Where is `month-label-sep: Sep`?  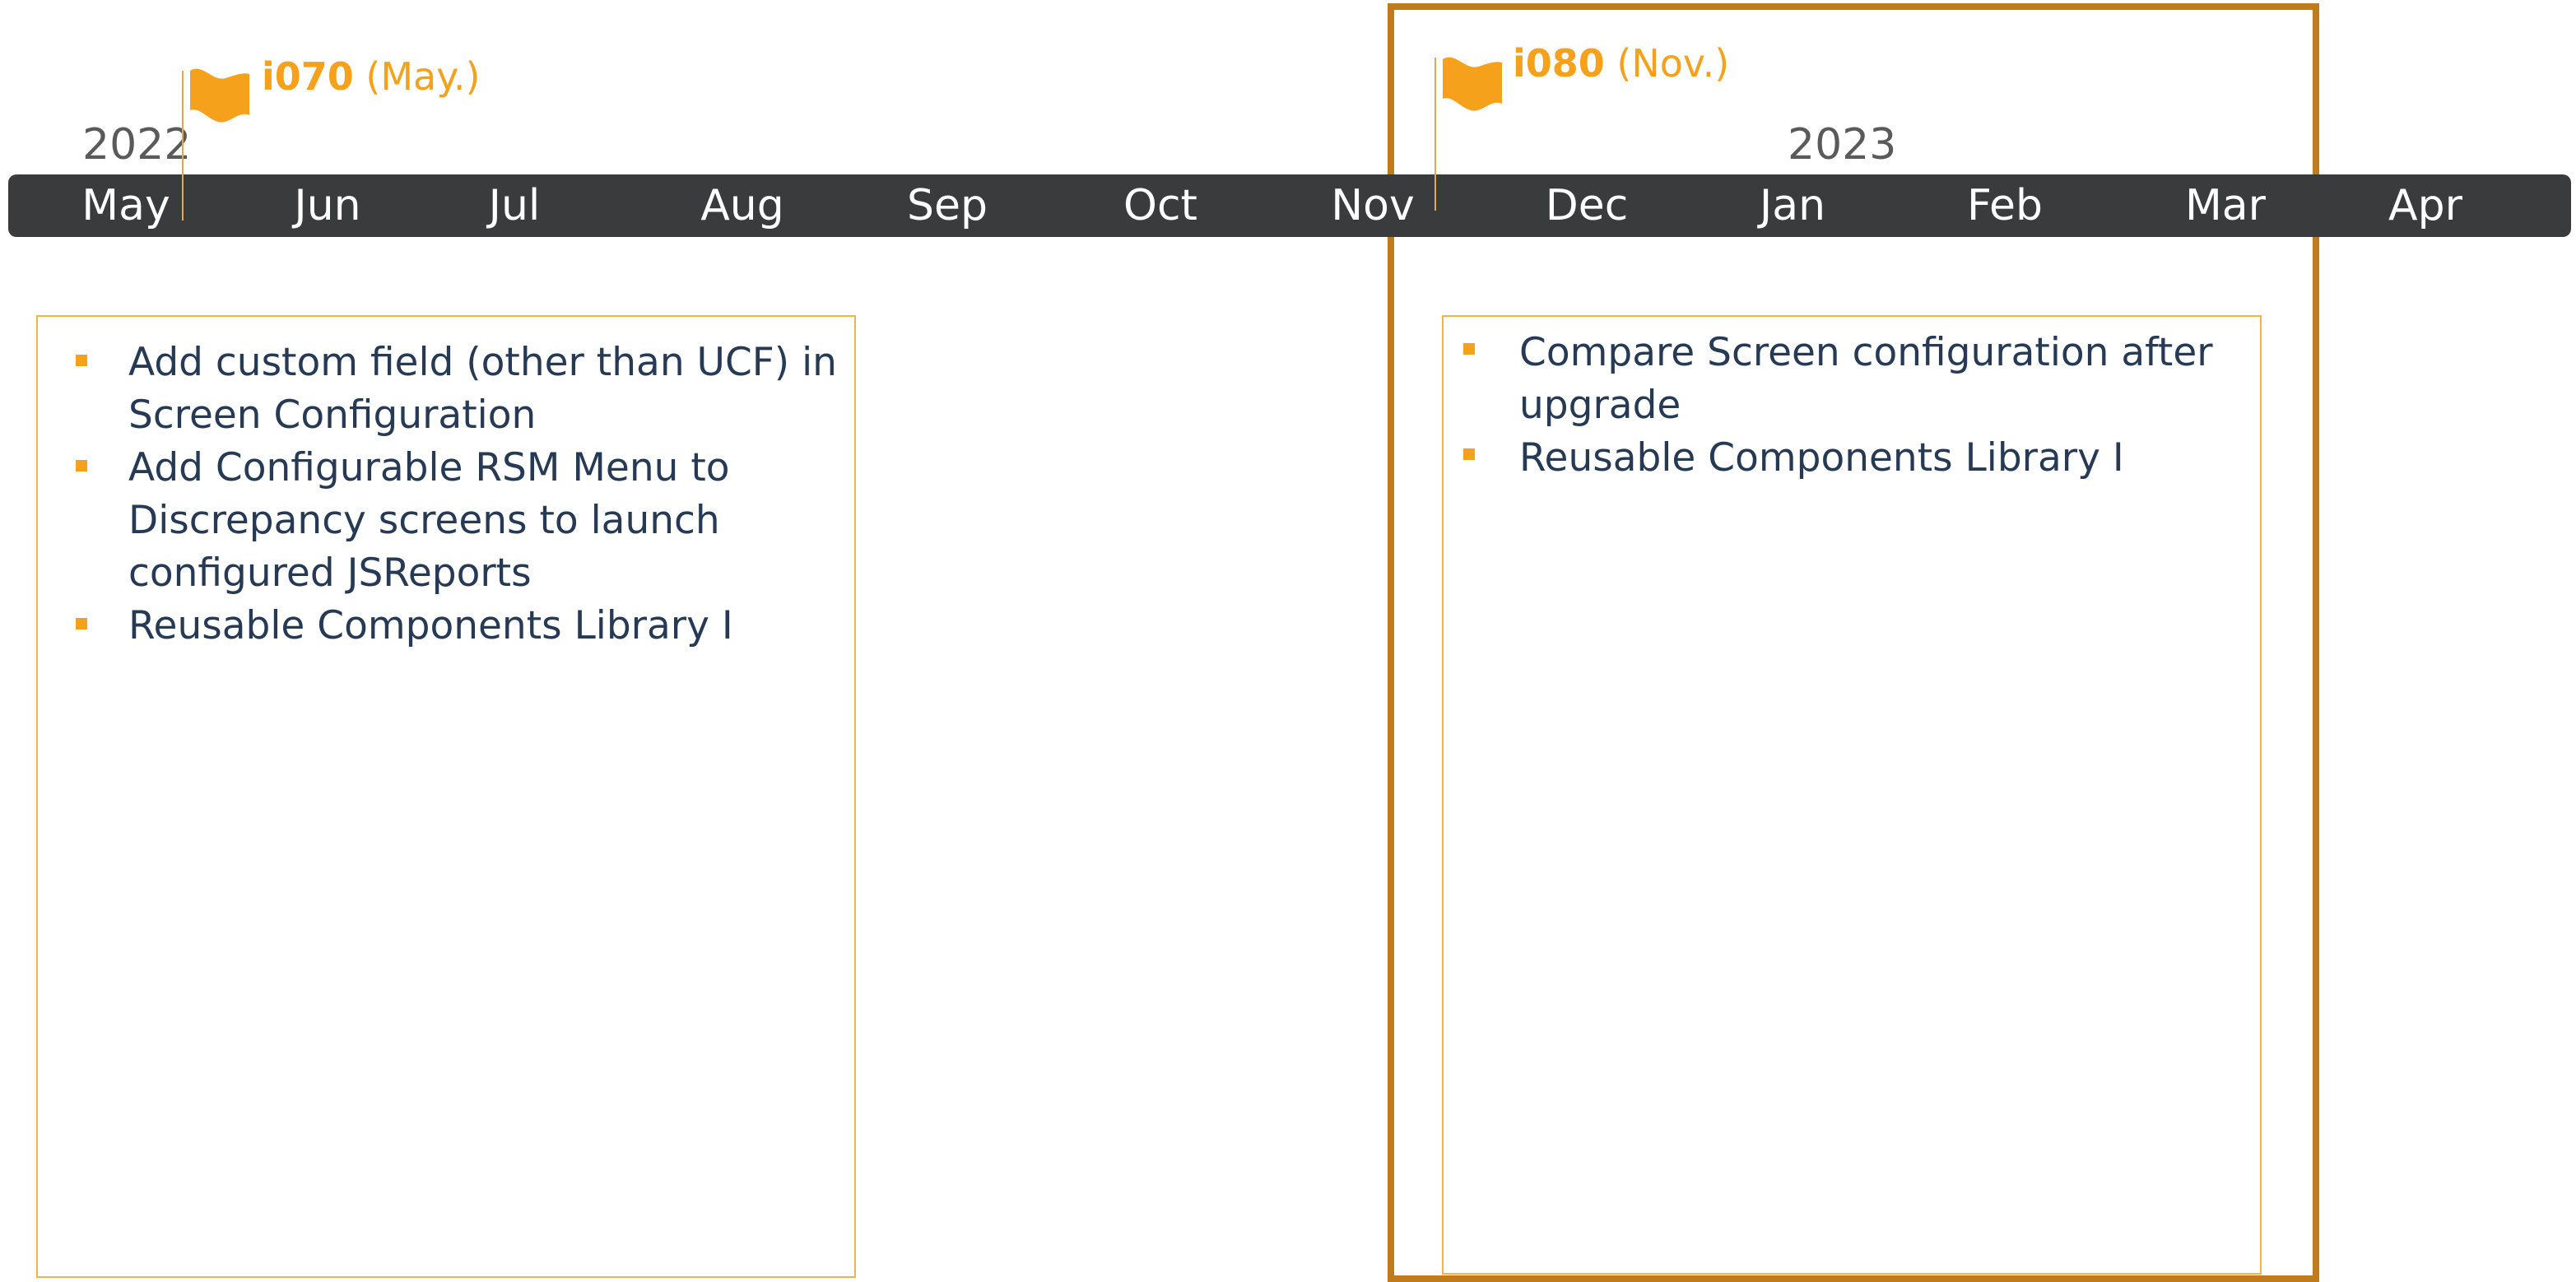 month-label-sep: Sep is located at coordinates (947, 206).